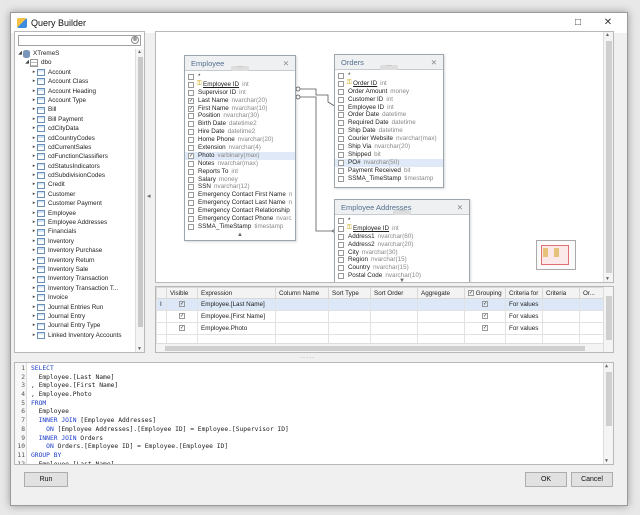 The height and width of the screenshot is (515, 640). What do you see at coordinates (402, 268) in the screenshot?
I see `field-row: Country nvarchar(15)` at bounding box center [402, 268].